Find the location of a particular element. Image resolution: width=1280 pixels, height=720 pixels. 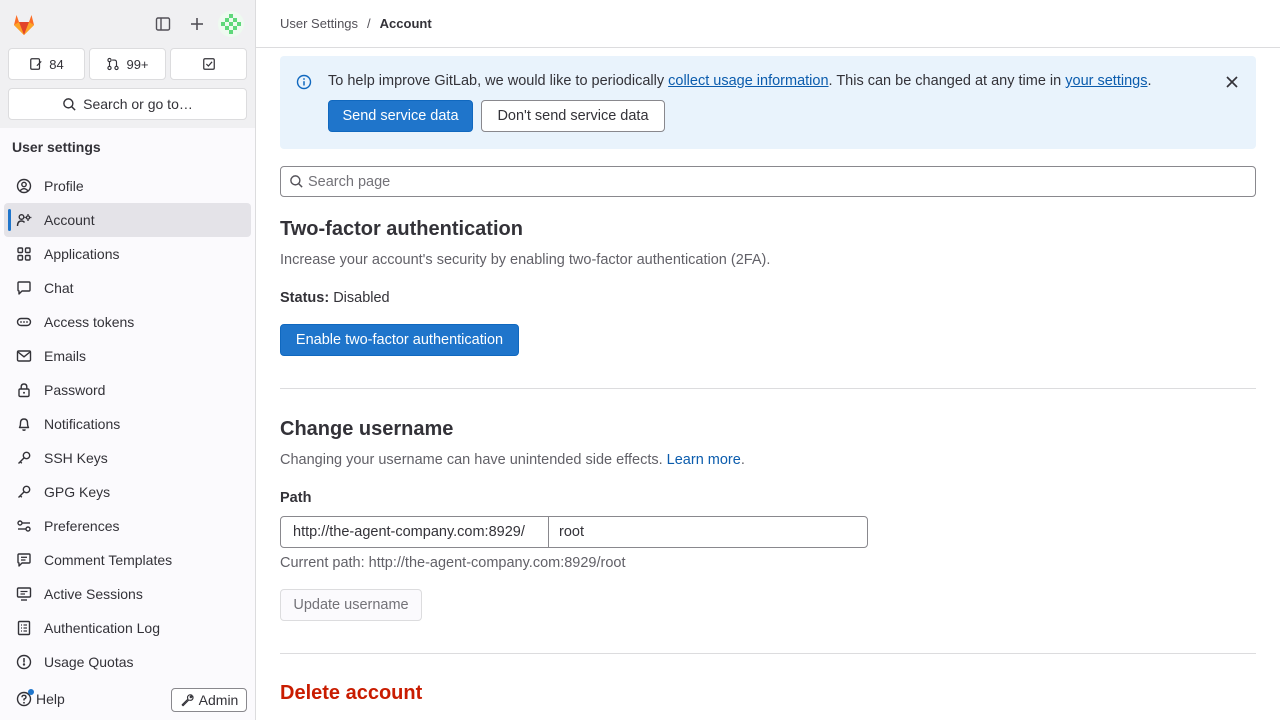

mail-icon is located at coordinates (24, 356).